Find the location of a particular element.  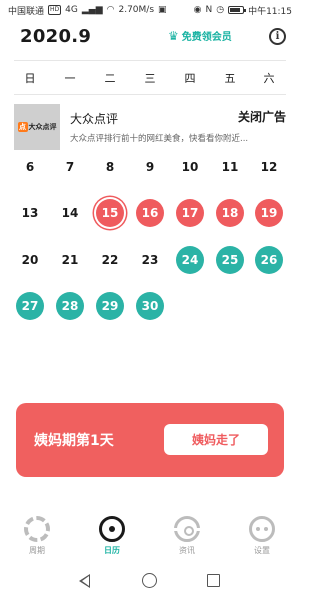

nav-label: 设置 is located at coordinates (262, 550).